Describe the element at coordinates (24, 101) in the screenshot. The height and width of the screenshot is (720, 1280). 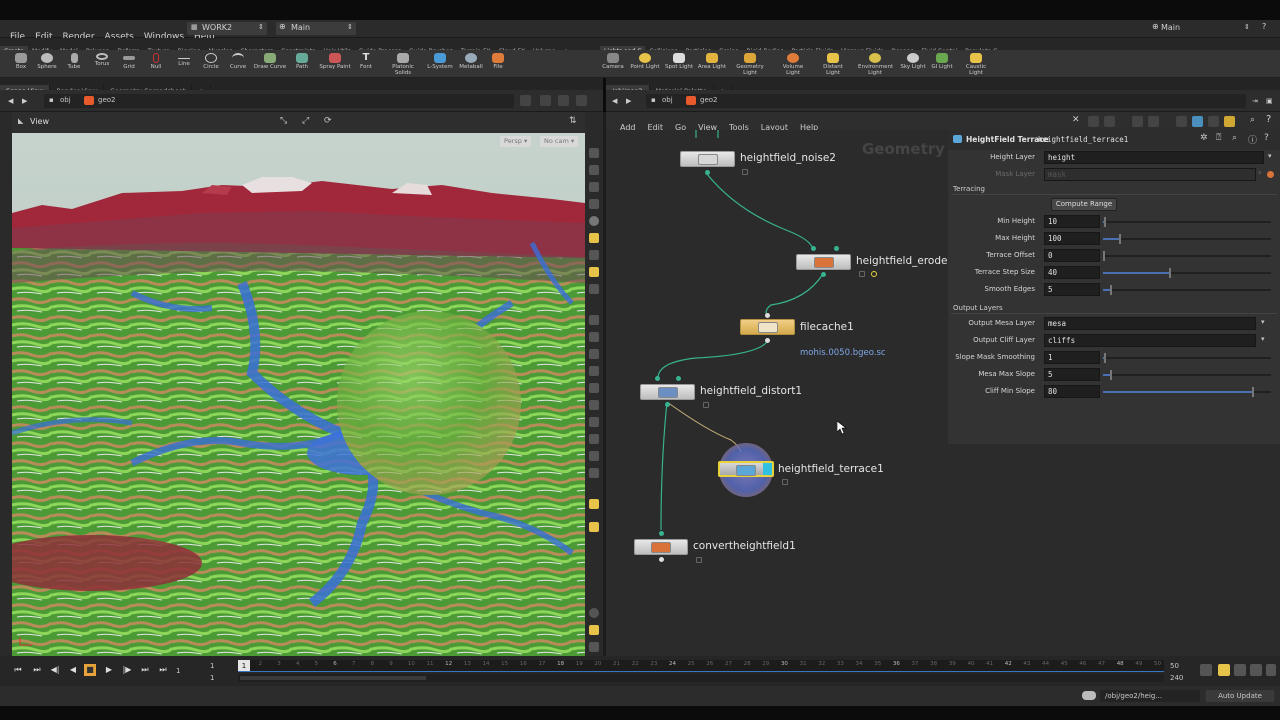
I see `forward-arrow-icon: ▶` at that location.